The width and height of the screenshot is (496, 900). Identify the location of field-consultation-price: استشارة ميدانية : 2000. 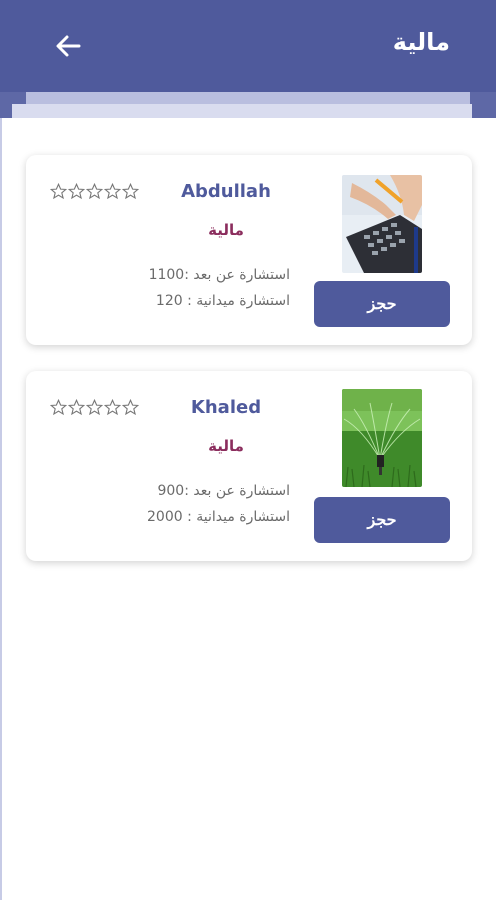
(218, 517).